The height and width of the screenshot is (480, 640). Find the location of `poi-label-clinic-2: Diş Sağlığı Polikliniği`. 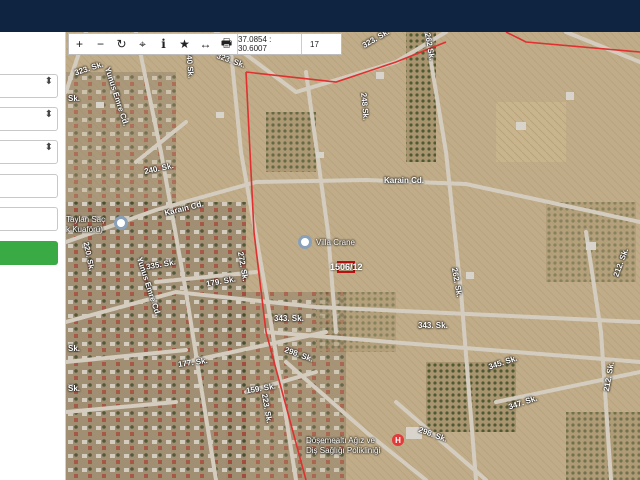

poi-label-clinic-2: Diş Sağlığı Polikliniği is located at coordinates (343, 450).